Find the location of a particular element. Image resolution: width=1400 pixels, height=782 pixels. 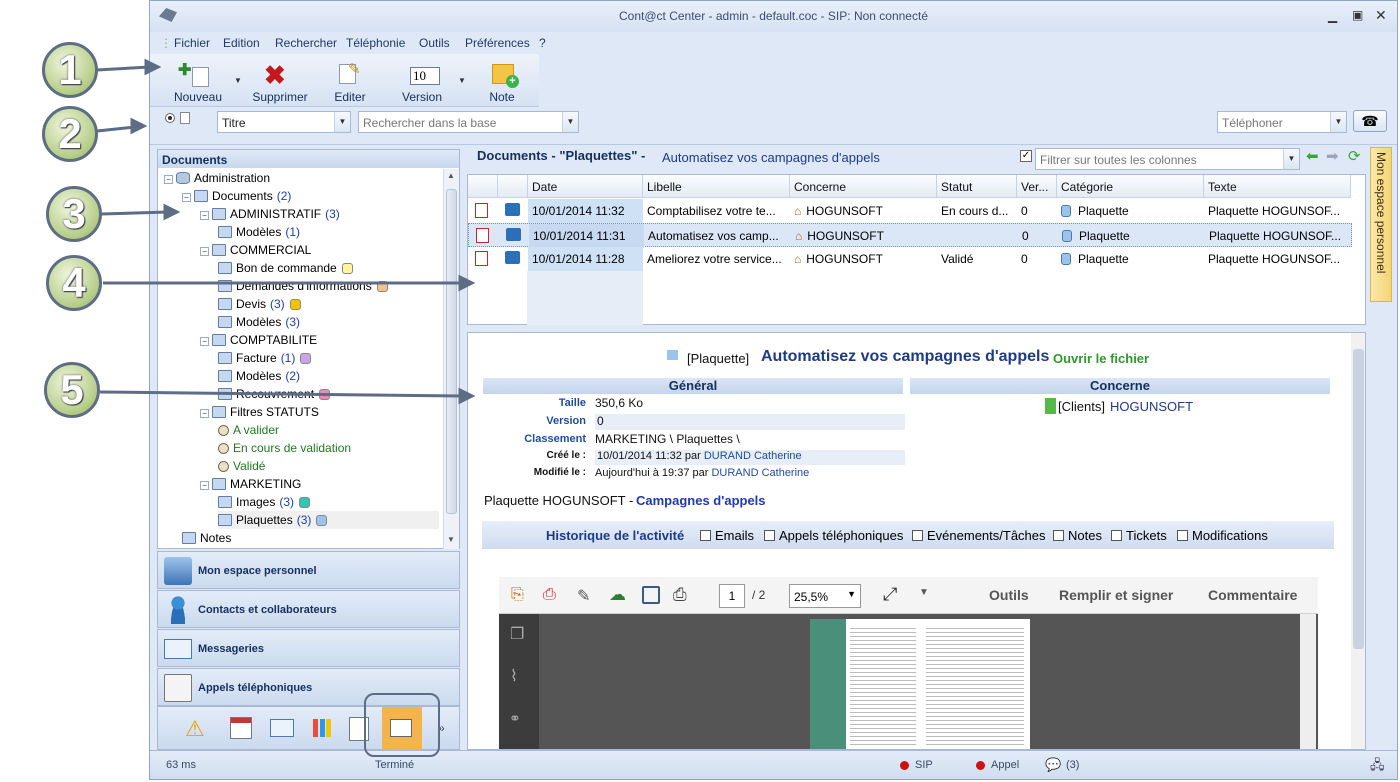

new-button: ✚ Nouveau is located at coordinates (198, 82).